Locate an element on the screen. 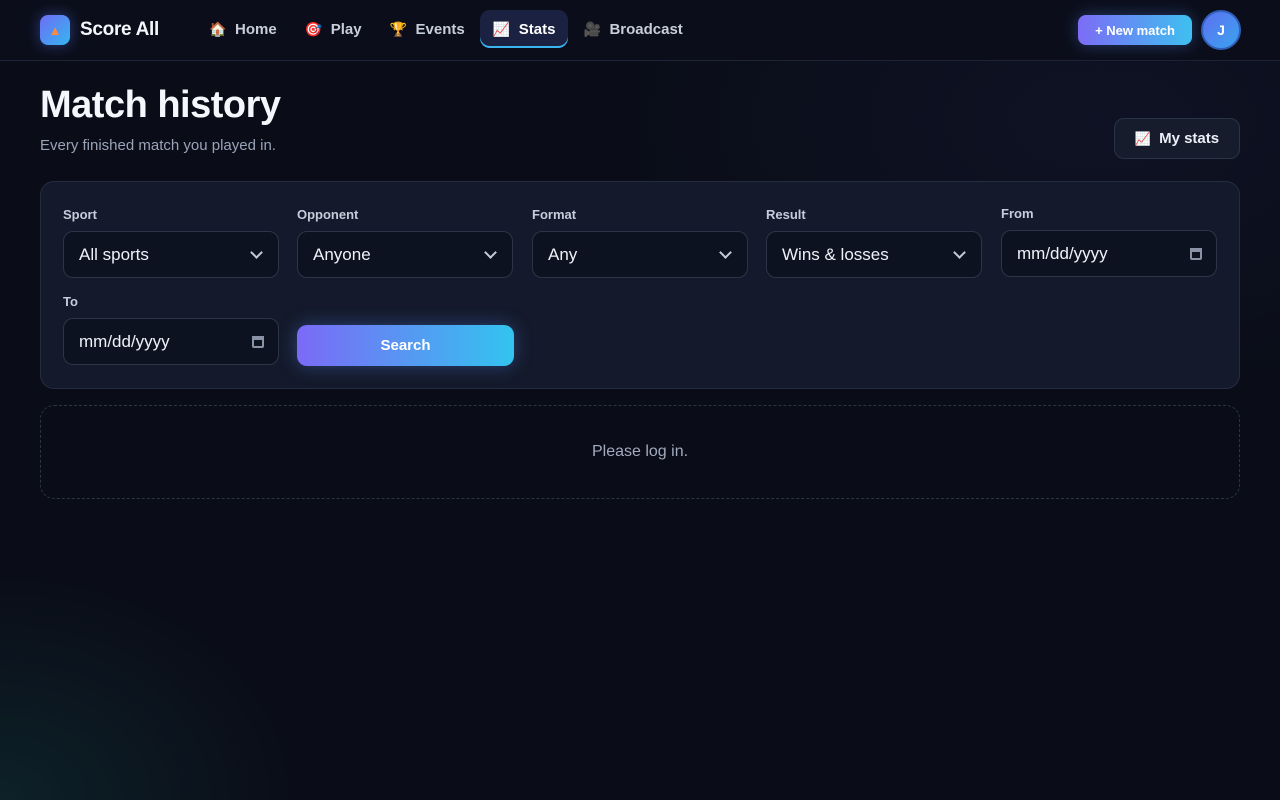 The image size is (1280, 800). format-value: Any is located at coordinates (563, 254).